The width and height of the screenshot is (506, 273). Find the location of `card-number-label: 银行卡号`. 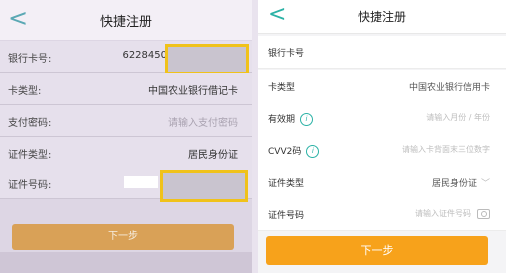

card-number-label: 银行卡号 is located at coordinates (286, 54).